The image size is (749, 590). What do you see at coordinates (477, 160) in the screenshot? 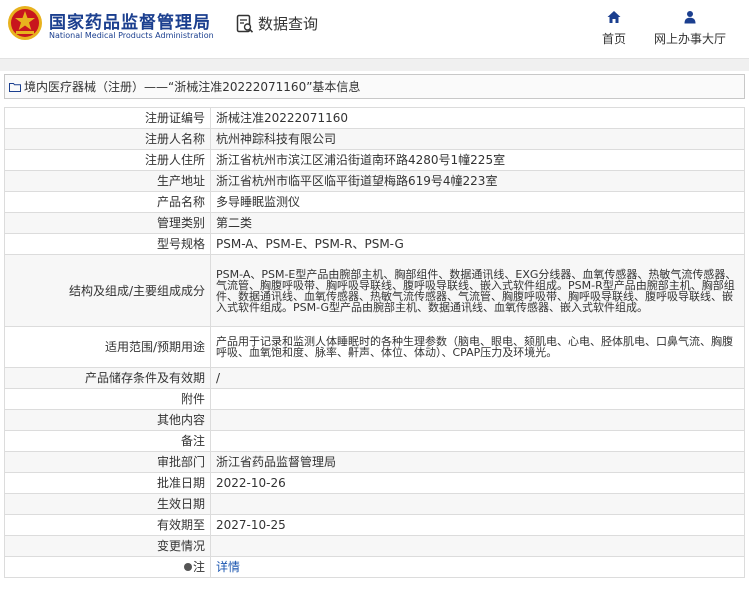
I see `field-value: 浙江省杭州市滨江区浦沿街道南环路4280号1幢225室` at bounding box center [477, 160].